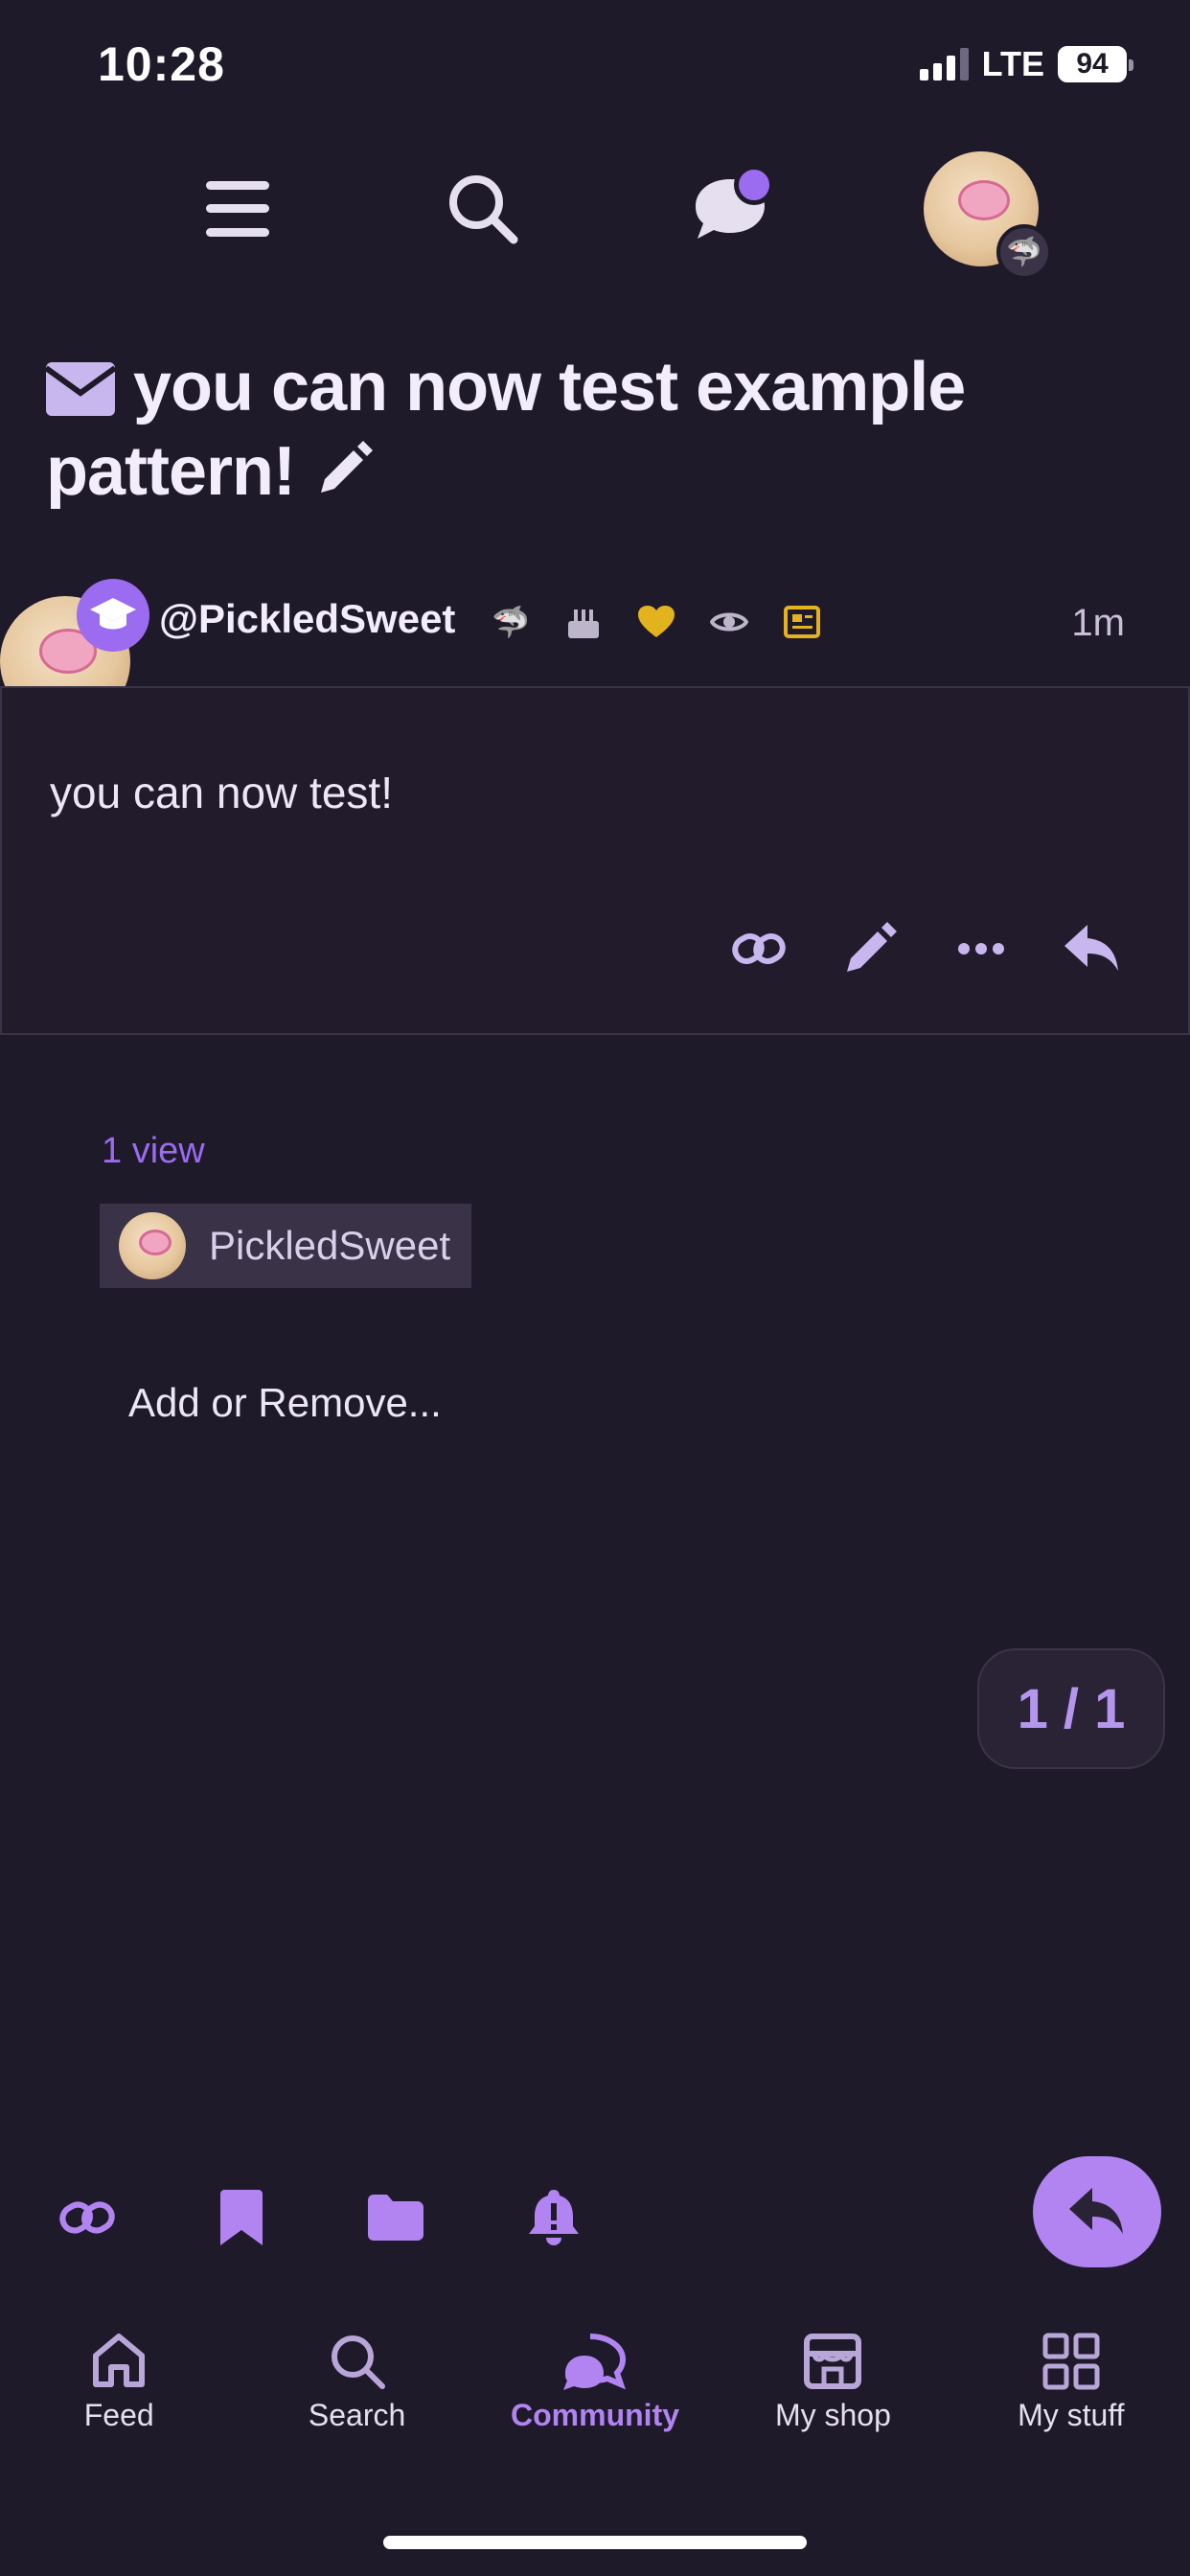  I want to click on notification-settings-button, so click(554, 2217).